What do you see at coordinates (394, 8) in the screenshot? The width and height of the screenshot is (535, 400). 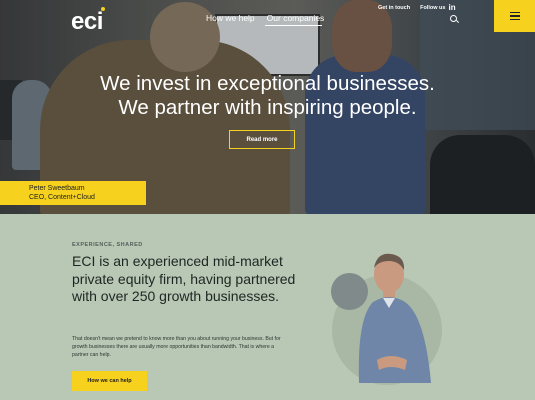 I see `get-in-touch-link: Get in touch` at bounding box center [394, 8].